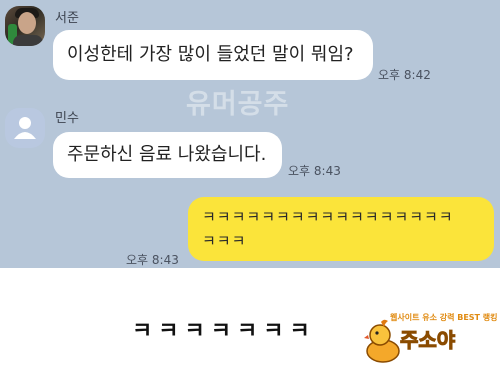 The width and height of the screenshot is (500, 367). I want to click on my-message-bubble: ㅋㅋㅋㅋㅋㅋㅋㅋㅋㅋㅋㅋㅋㅋㅋㅋㅋ ㅋㅋㅋ, so click(341, 229).